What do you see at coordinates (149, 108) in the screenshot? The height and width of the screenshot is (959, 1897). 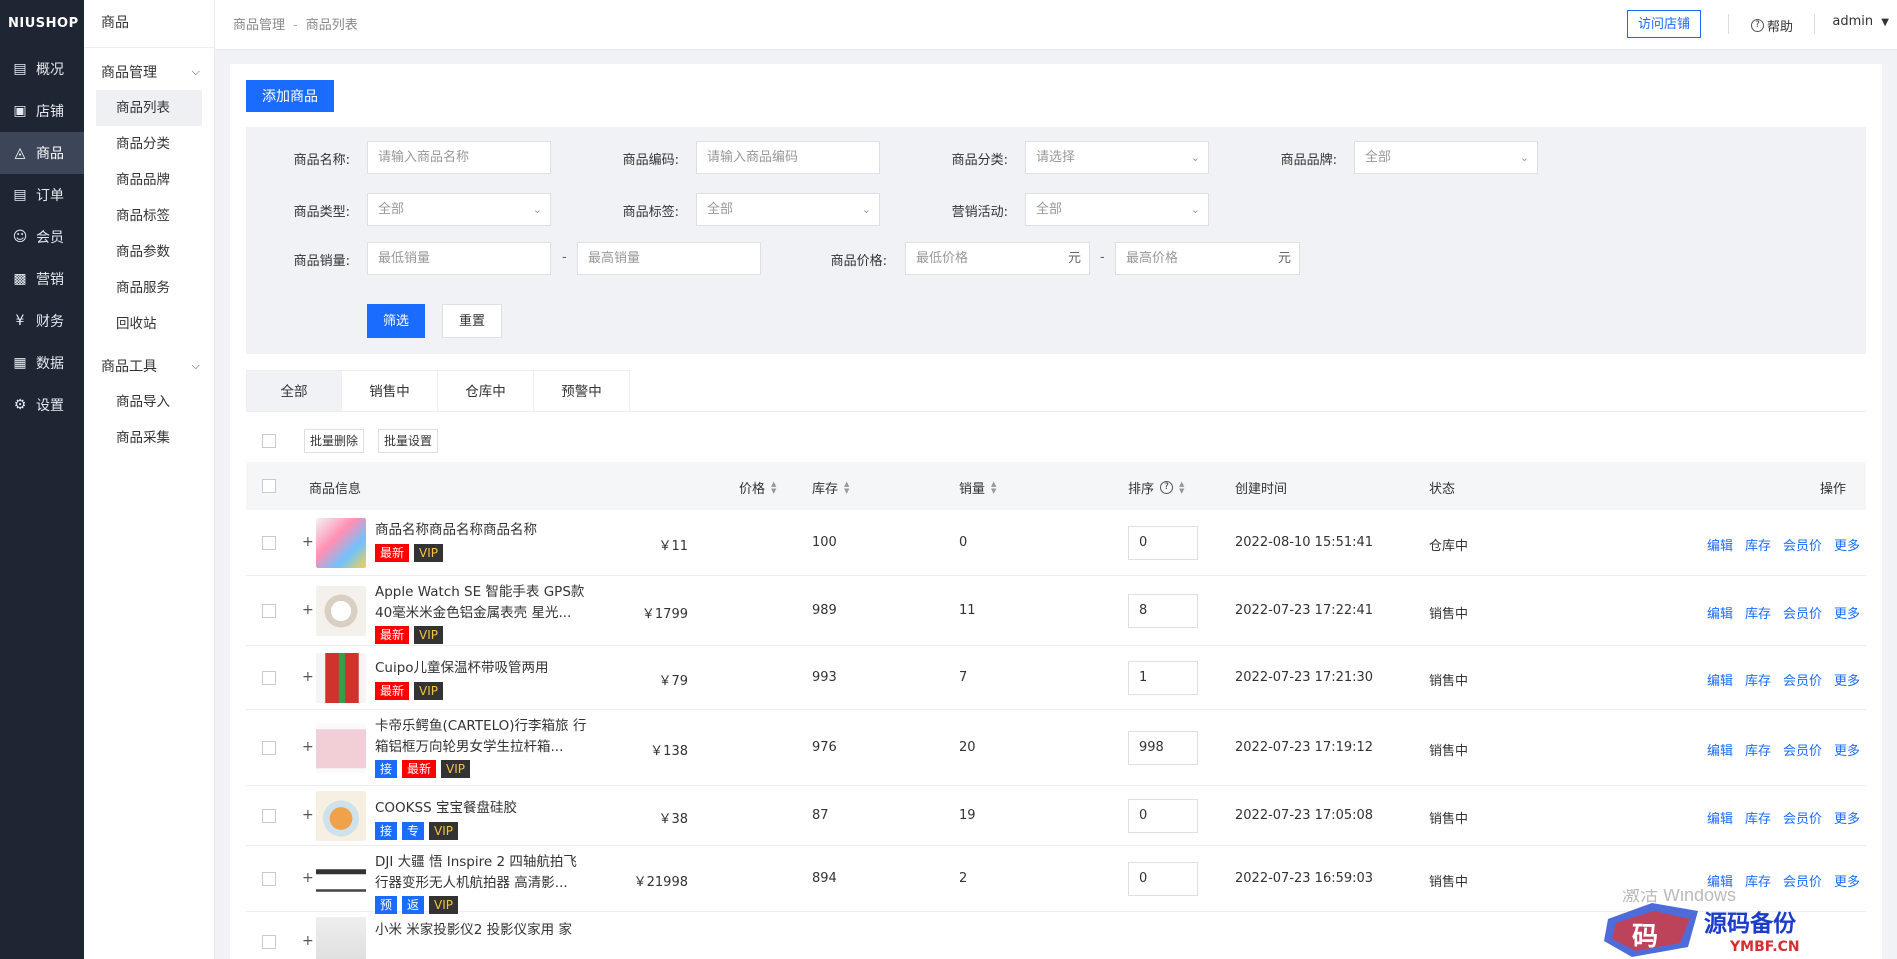 I see `subnav-item: 商品列表` at bounding box center [149, 108].